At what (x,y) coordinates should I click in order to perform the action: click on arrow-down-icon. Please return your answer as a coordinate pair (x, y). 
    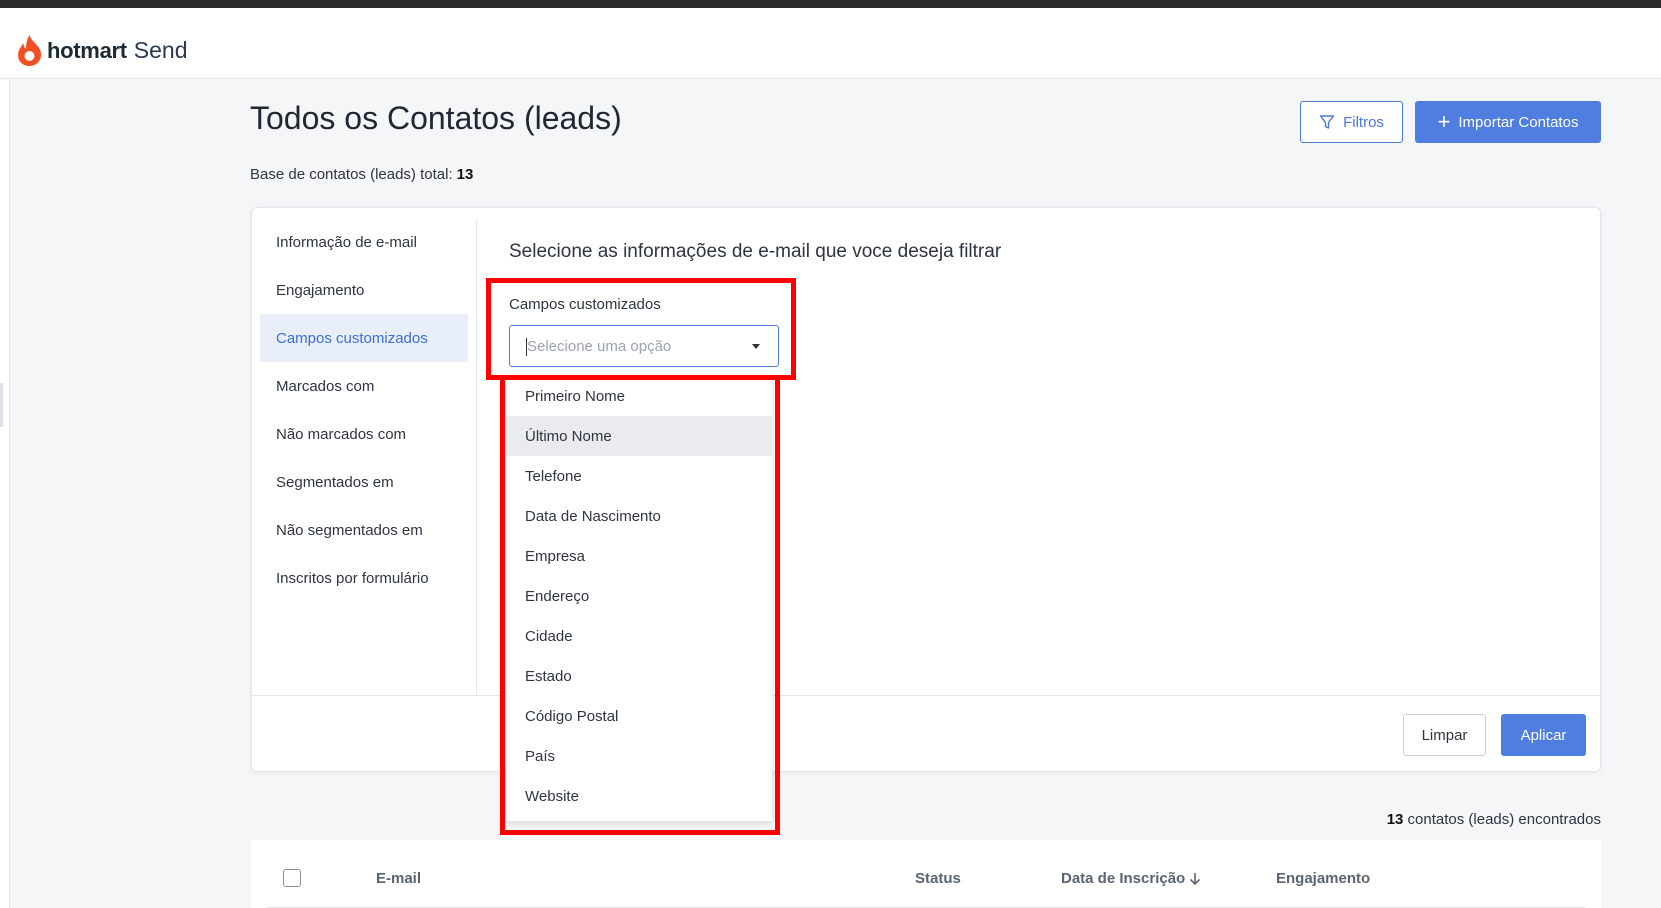
    Looking at the image, I should click on (1195, 878).